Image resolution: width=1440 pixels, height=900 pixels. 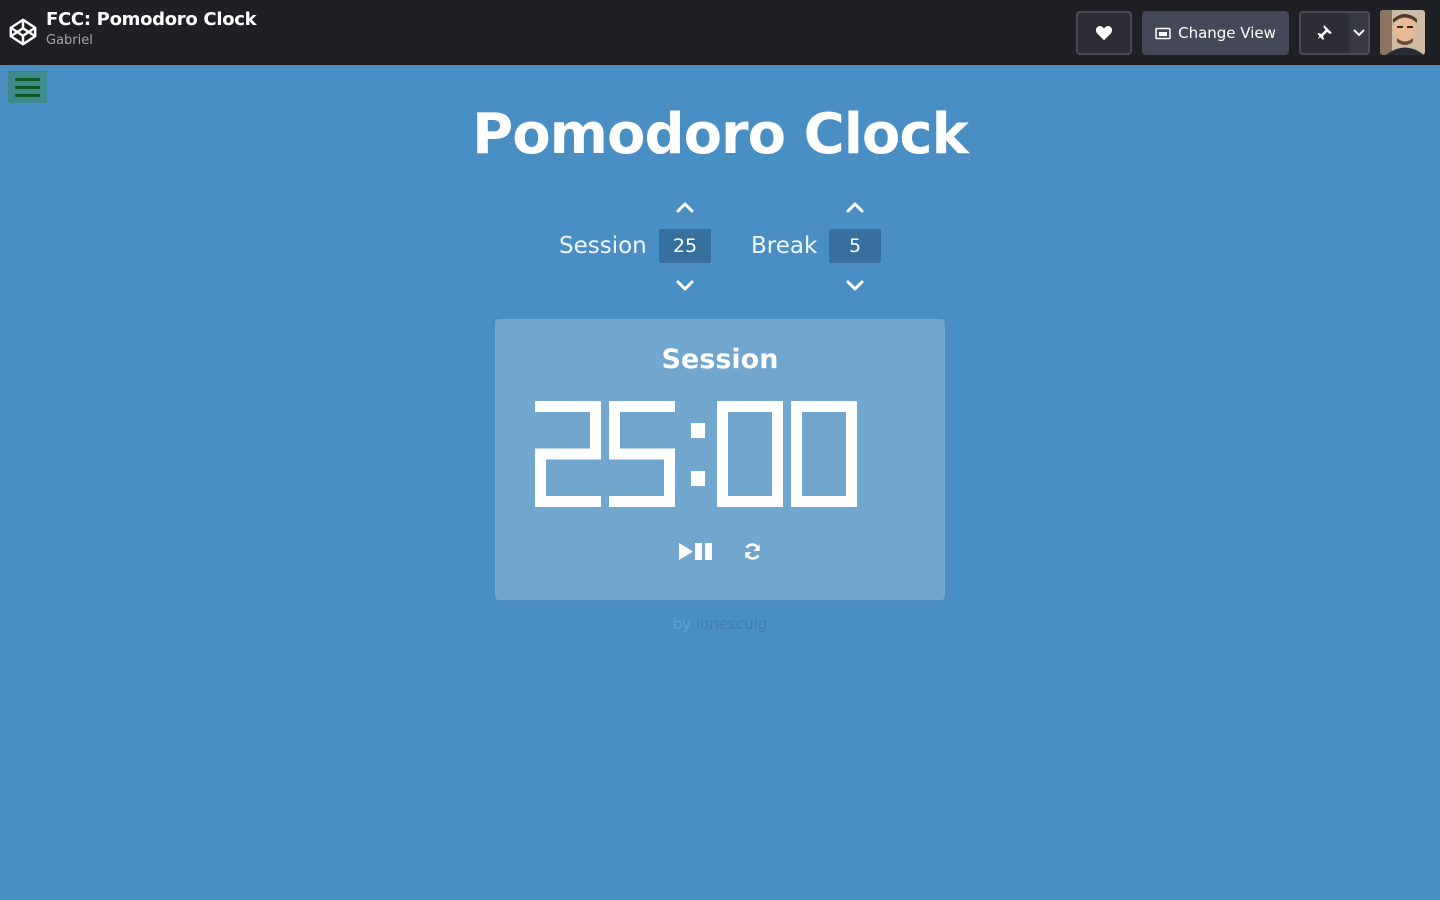 What do you see at coordinates (685, 246) in the screenshot?
I see `session-length-value: 25` at bounding box center [685, 246].